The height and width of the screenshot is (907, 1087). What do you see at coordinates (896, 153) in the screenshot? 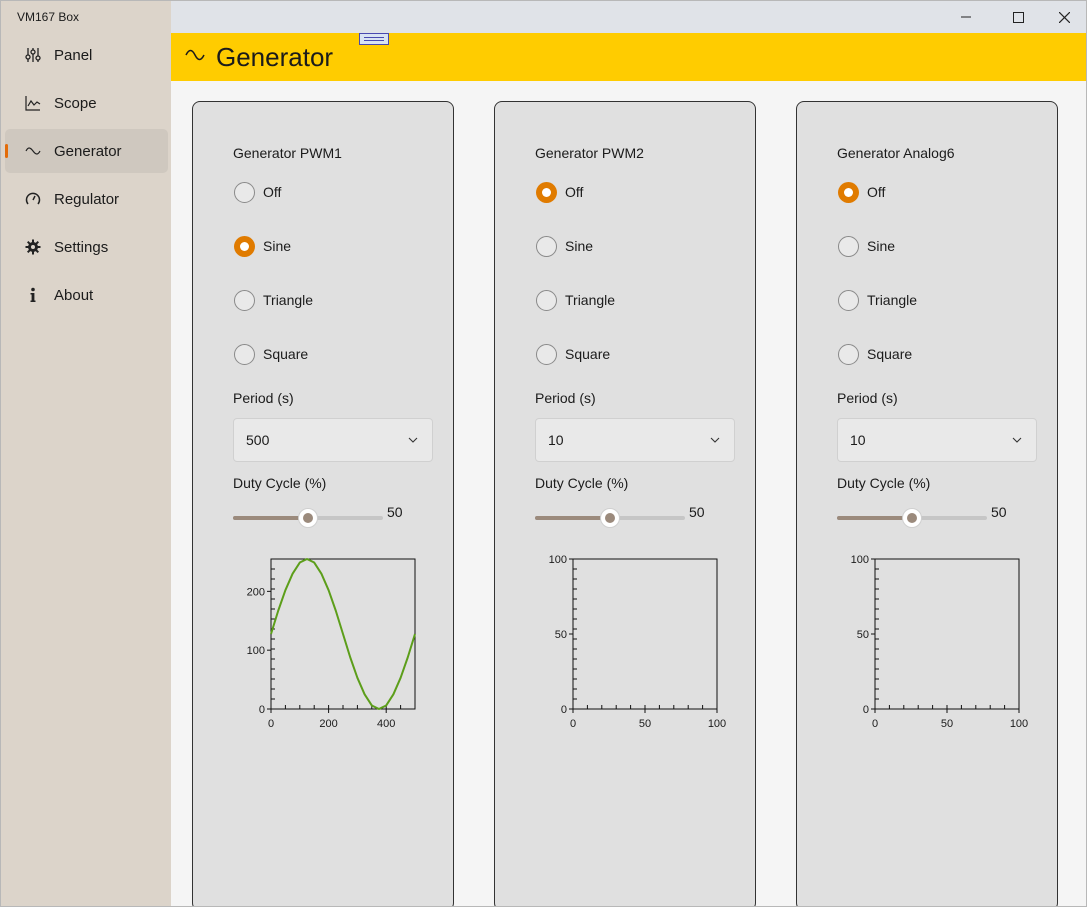
I see `generator-title: Generator Analog6` at bounding box center [896, 153].